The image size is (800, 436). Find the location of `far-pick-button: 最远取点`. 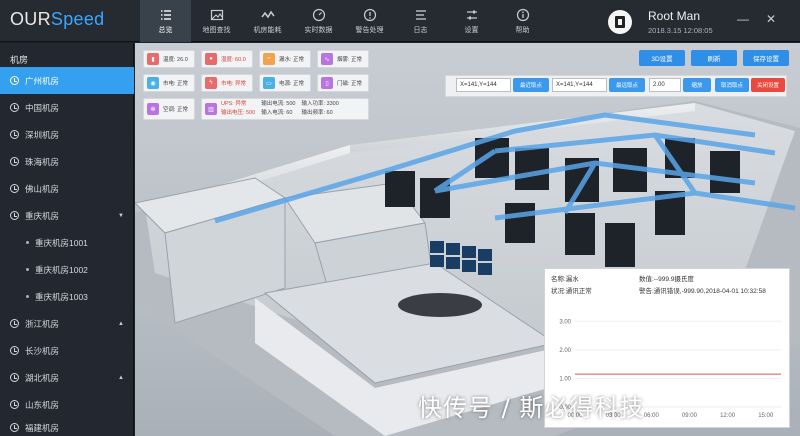

far-pick-button: 最远取点 is located at coordinates (627, 85).